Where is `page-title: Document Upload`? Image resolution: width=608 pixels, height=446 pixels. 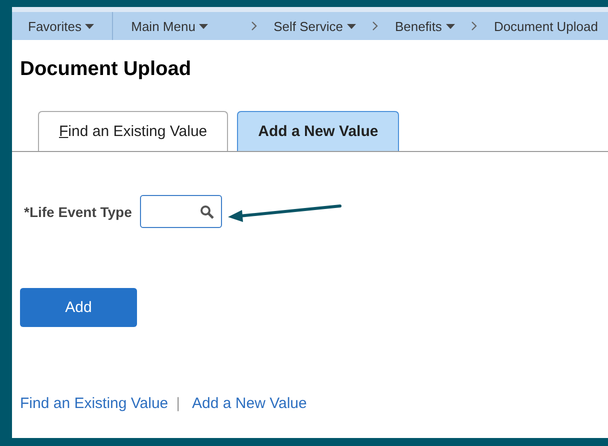
page-title: Document Upload is located at coordinates (106, 69).